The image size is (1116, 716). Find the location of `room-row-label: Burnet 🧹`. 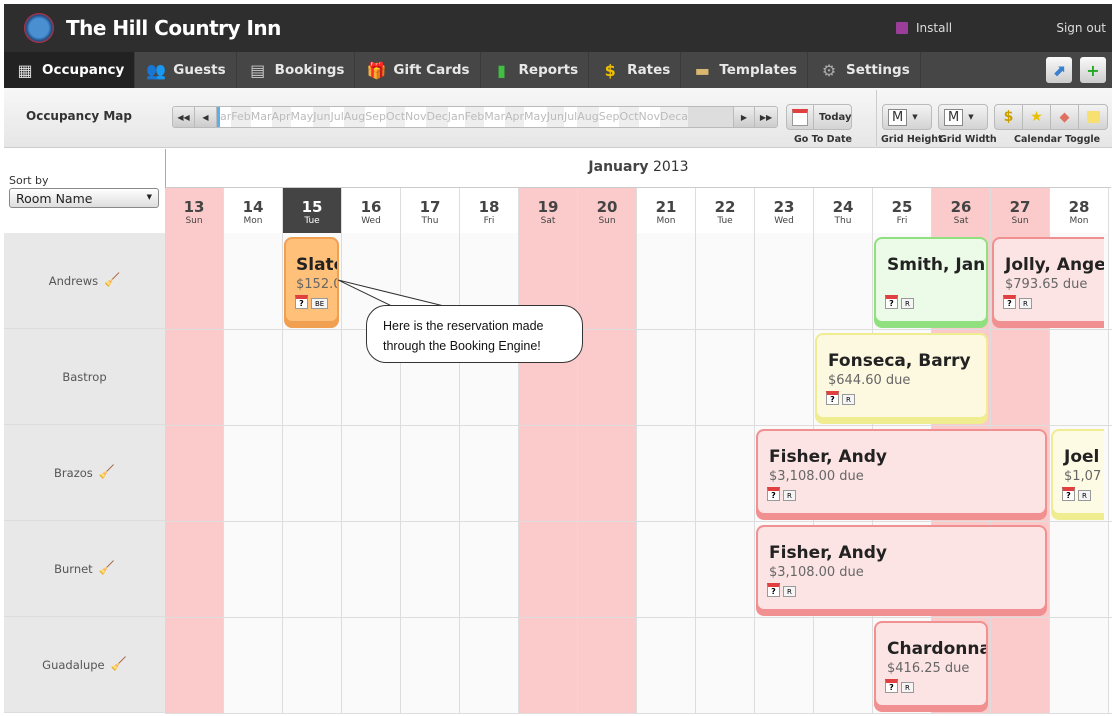

room-row-label: Burnet 🧹 is located at coordinates (84, 569).